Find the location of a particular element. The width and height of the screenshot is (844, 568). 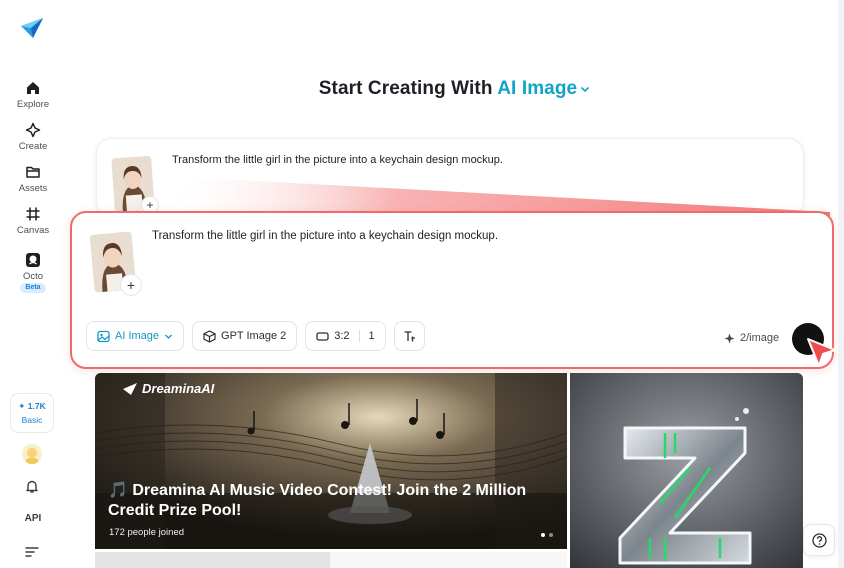

sidebar-item-label: Assets is located at coordinates (33, 188).